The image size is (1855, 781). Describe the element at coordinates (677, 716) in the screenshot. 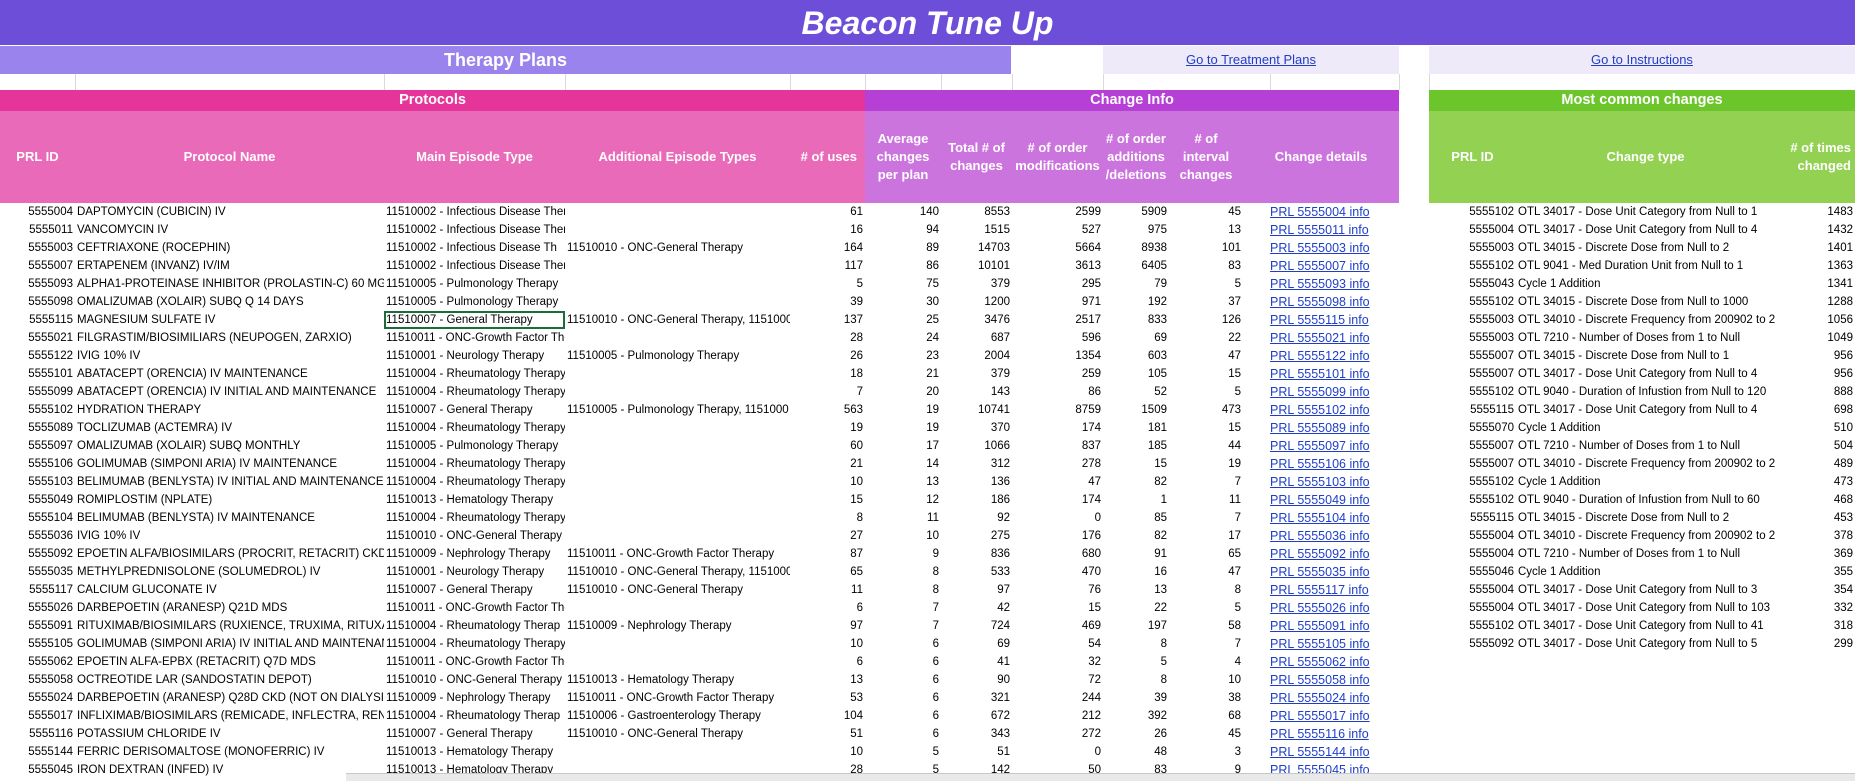

I see `cell-additional-episodes: 11510006 - Gastroenterology Therapy` at that location.